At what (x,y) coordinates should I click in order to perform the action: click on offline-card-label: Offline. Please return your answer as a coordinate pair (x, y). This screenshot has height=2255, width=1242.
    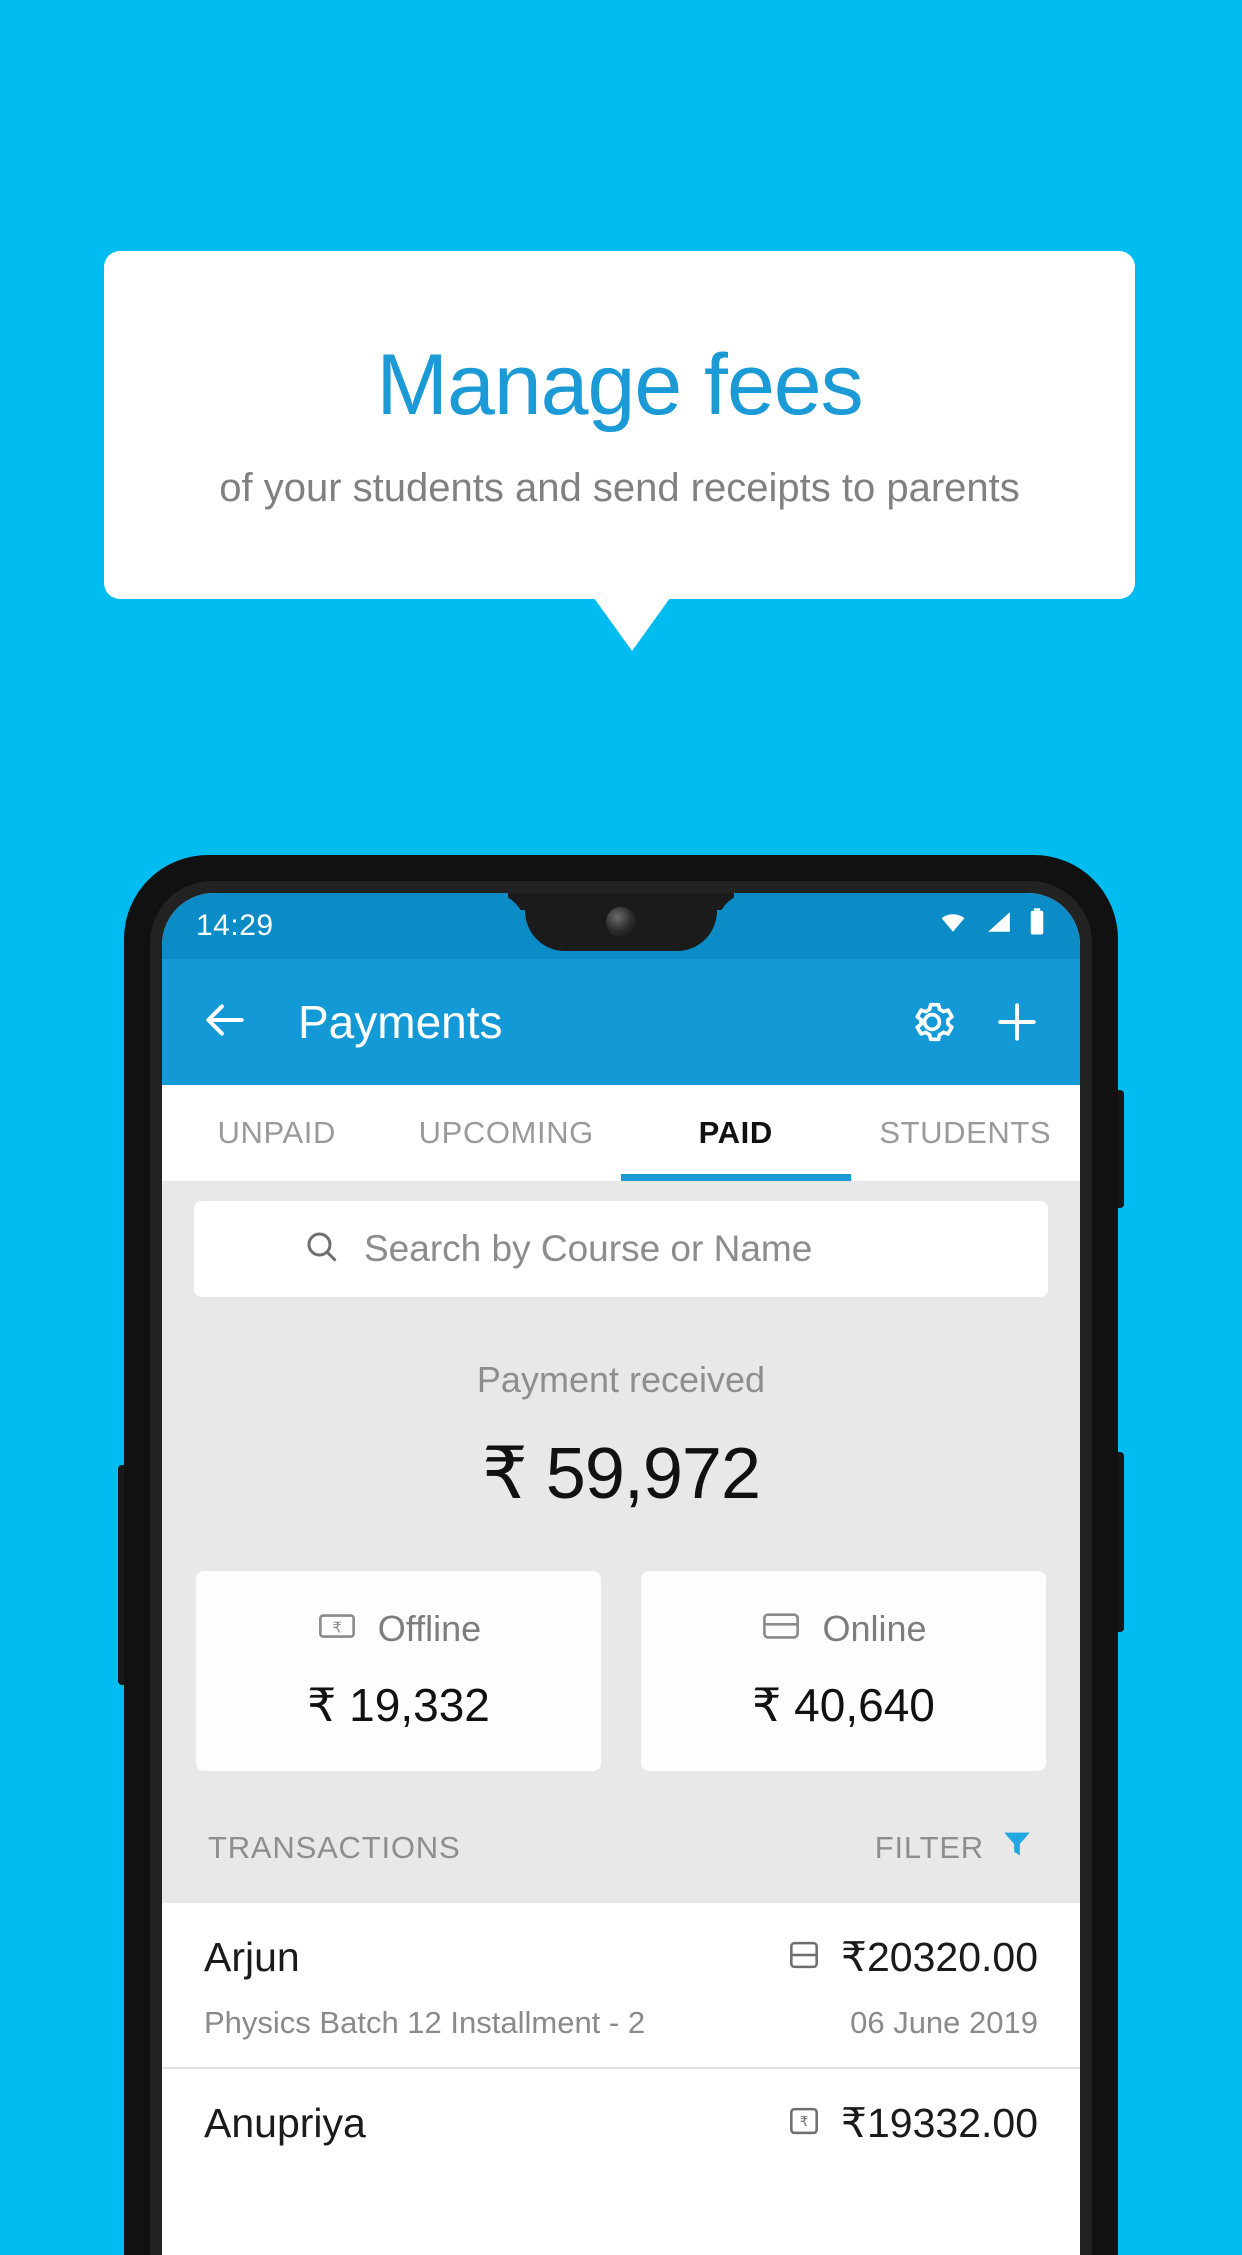
    Looking at the image, I should click on (429, 1628).